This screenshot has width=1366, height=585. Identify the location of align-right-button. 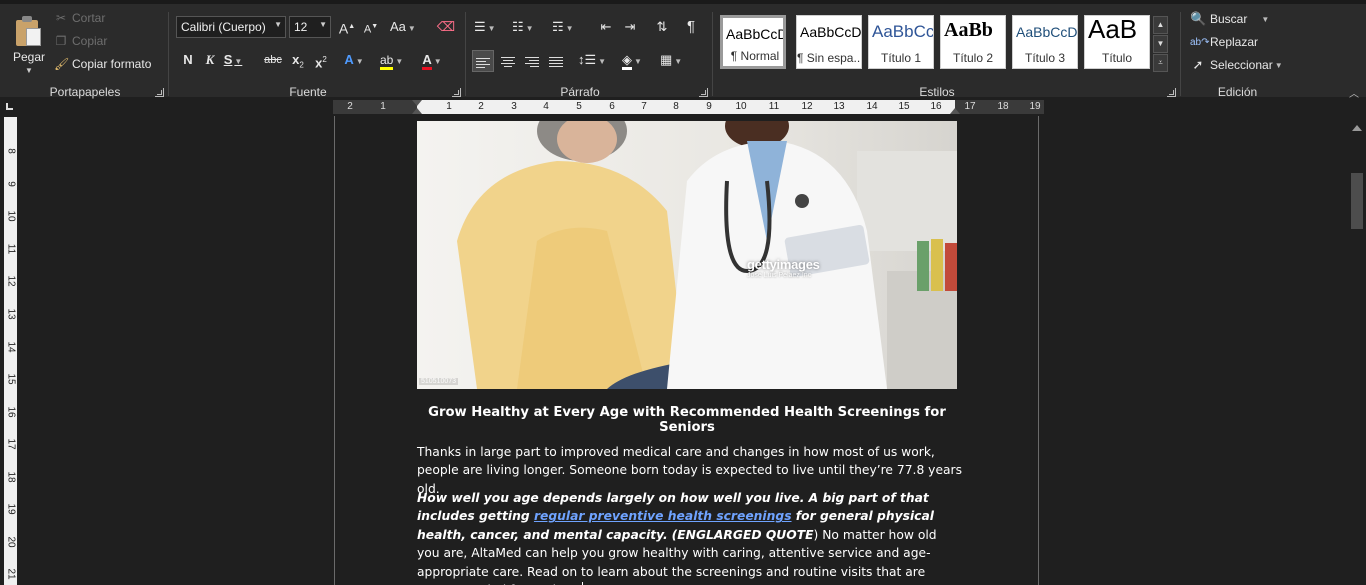
(532, 61).